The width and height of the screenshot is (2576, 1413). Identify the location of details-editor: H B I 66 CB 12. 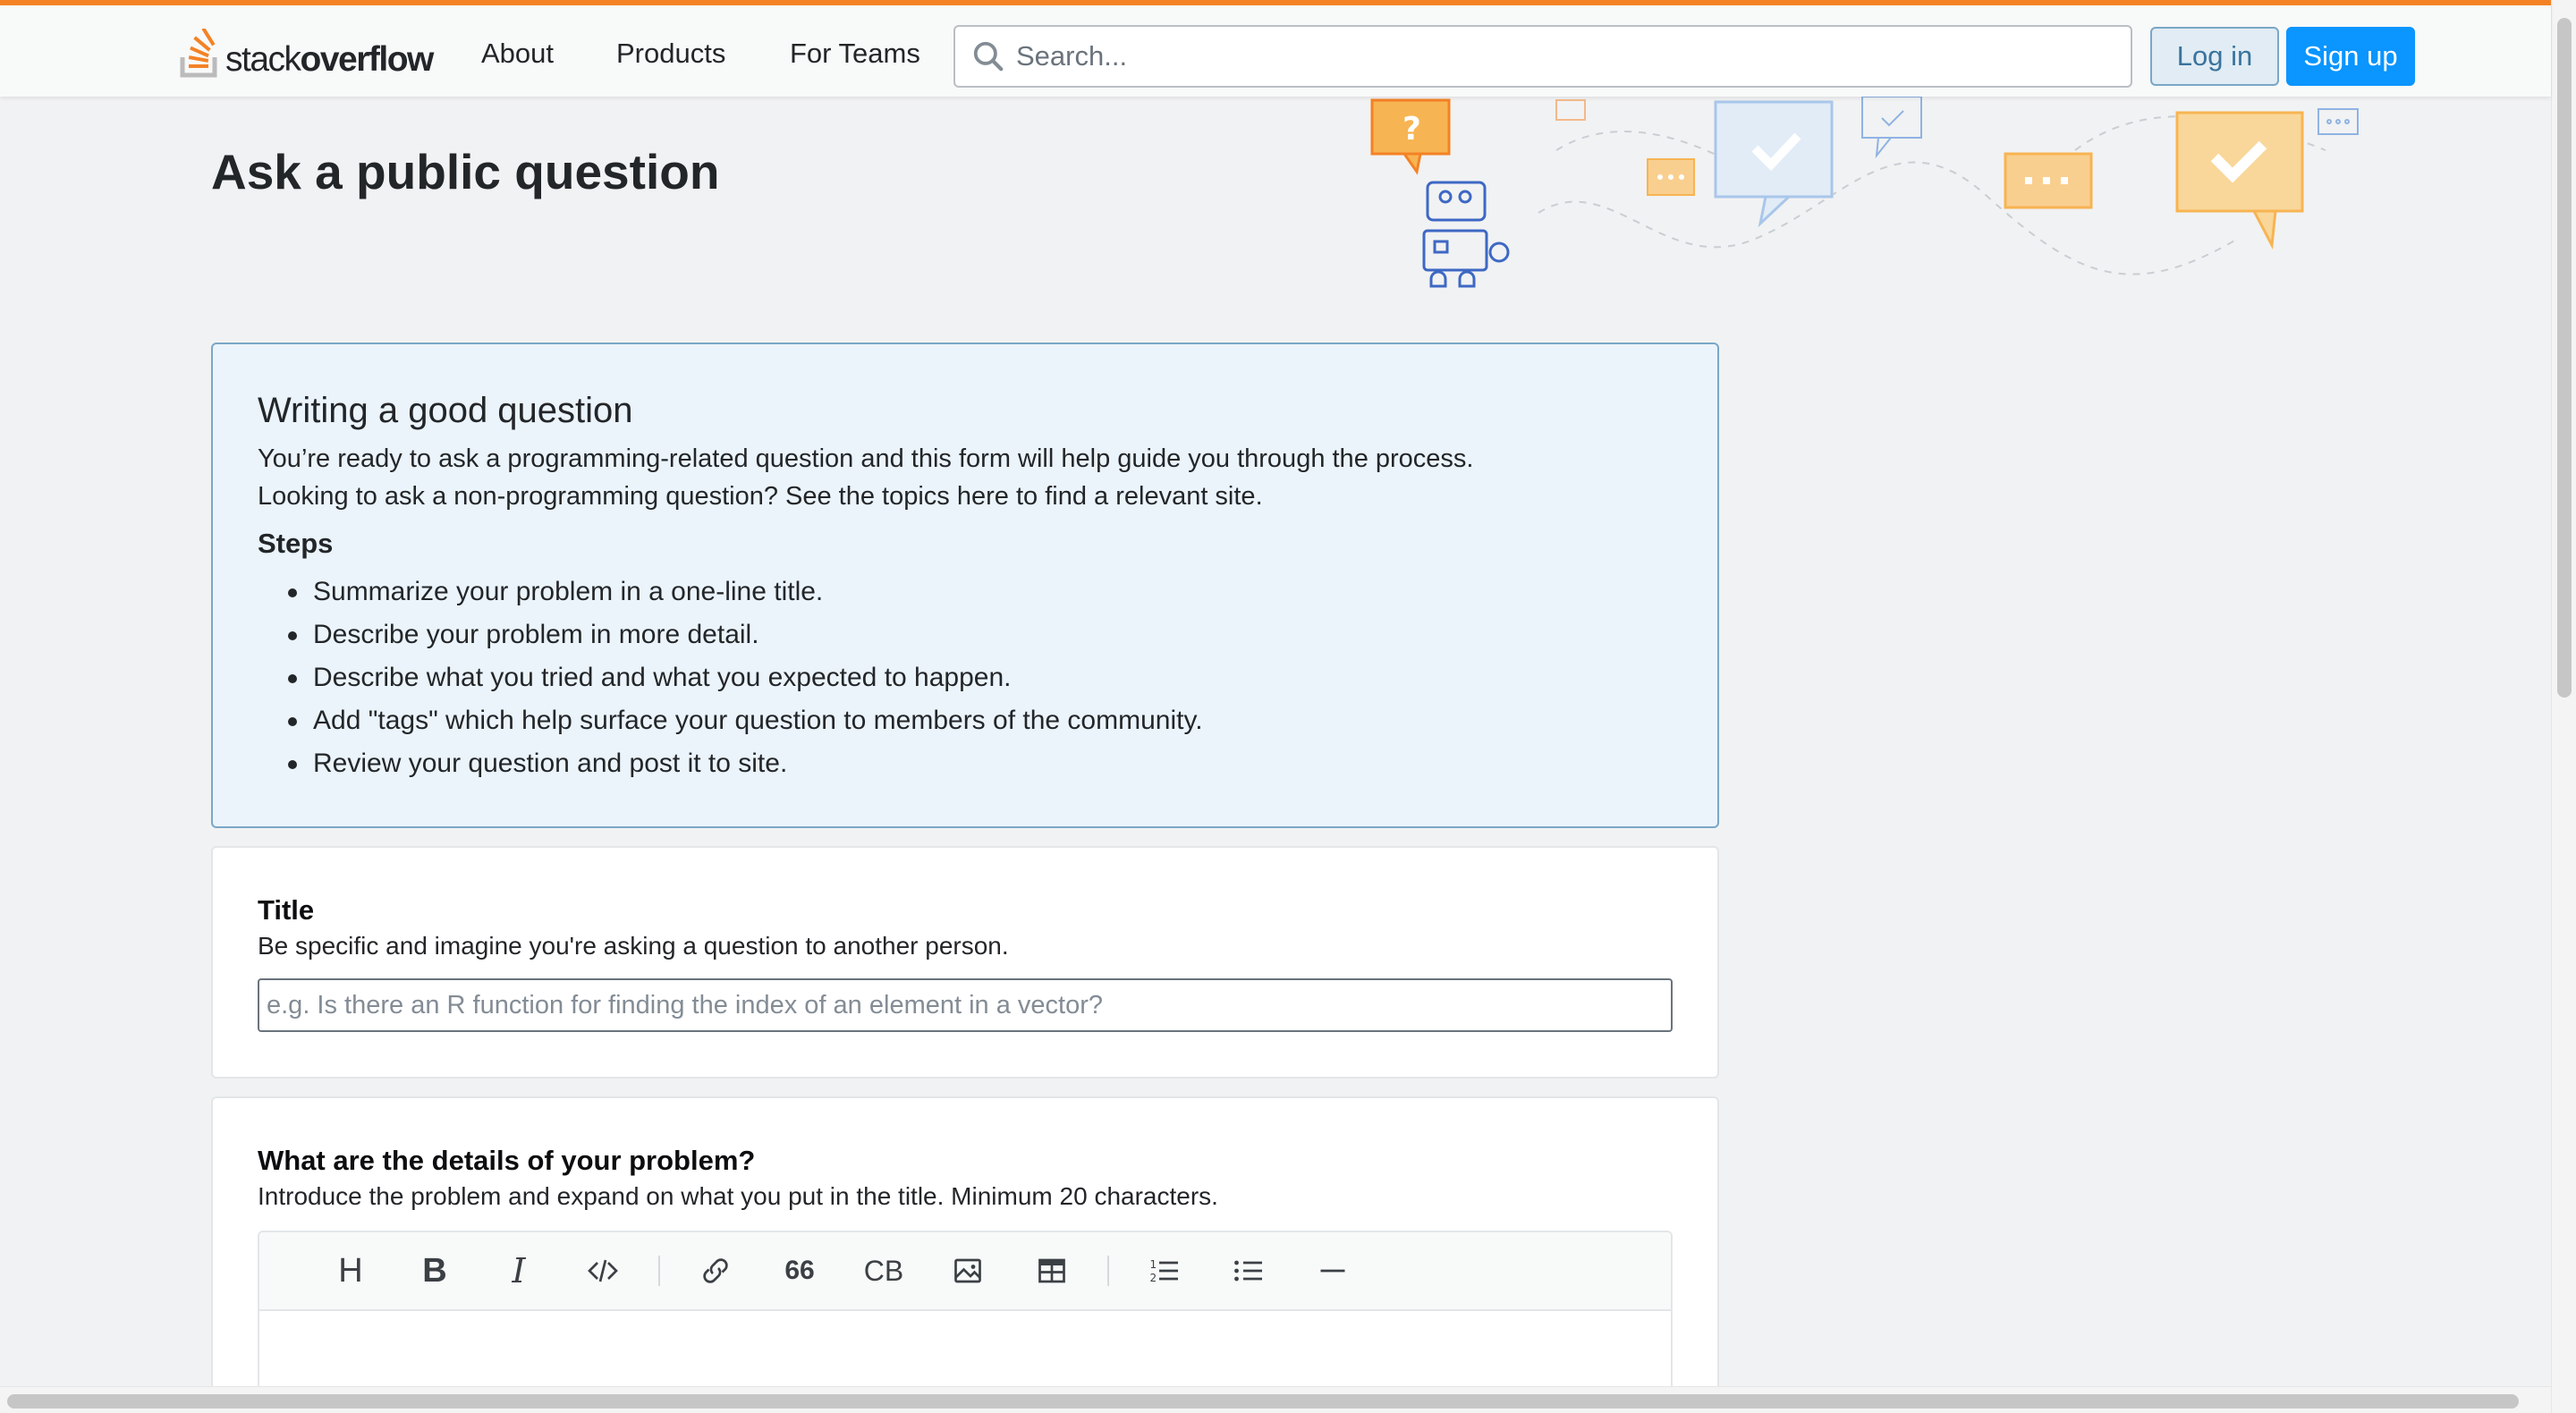
(965, 1312).